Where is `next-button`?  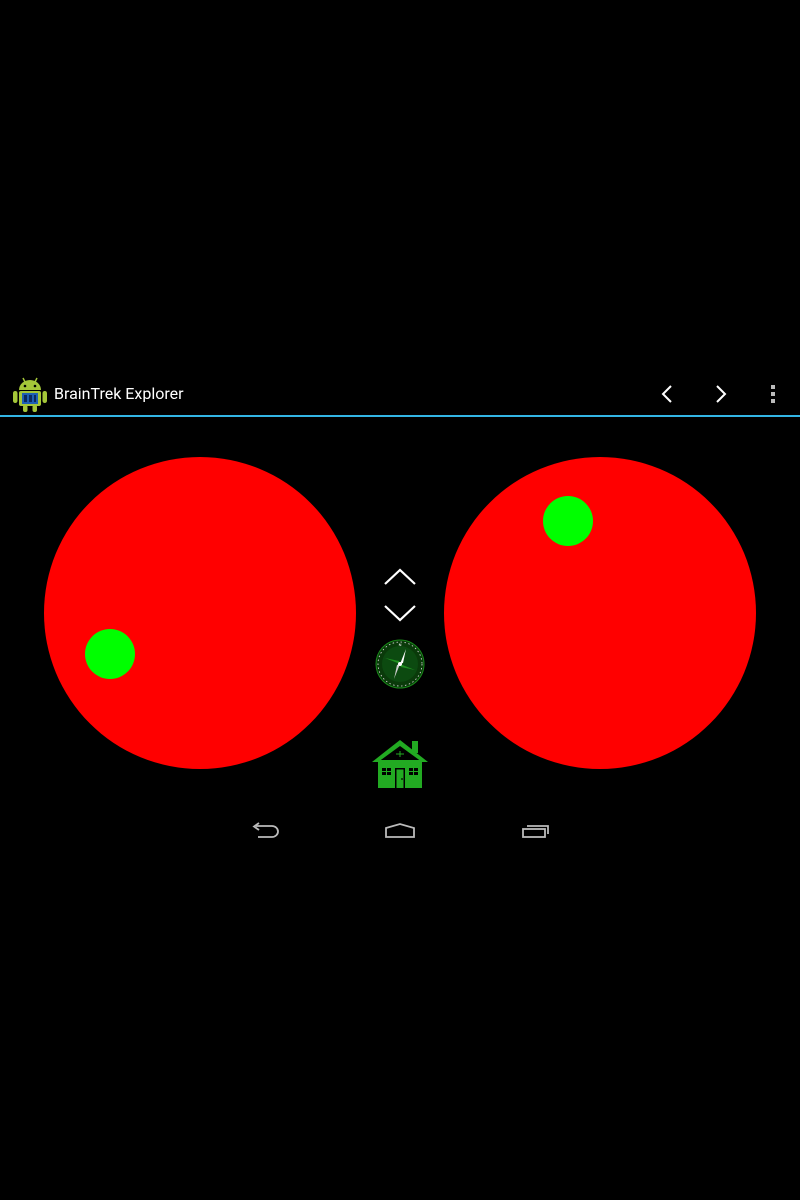
next-button is located at coordinates (720, 394).